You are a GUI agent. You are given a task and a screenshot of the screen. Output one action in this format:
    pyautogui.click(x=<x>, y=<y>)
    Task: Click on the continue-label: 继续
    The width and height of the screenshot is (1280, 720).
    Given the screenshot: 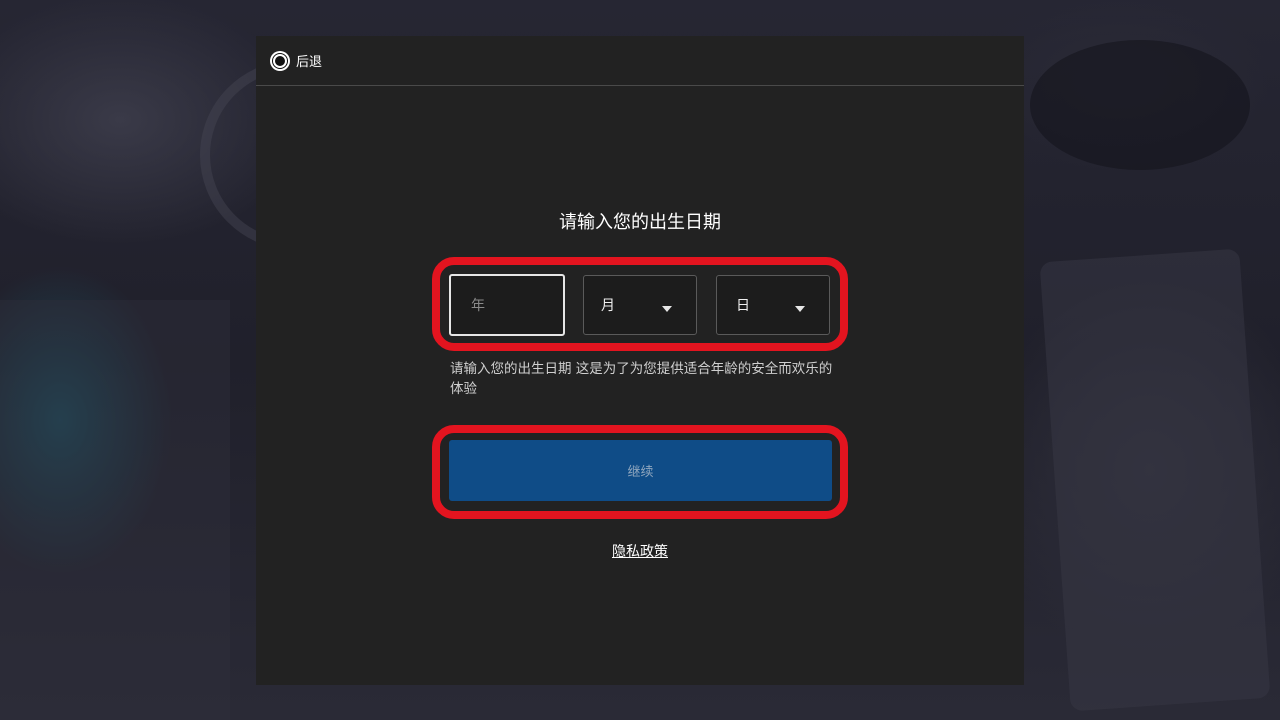 What is the action you would take?
    pyautogui.click(x=640, y=472)
    